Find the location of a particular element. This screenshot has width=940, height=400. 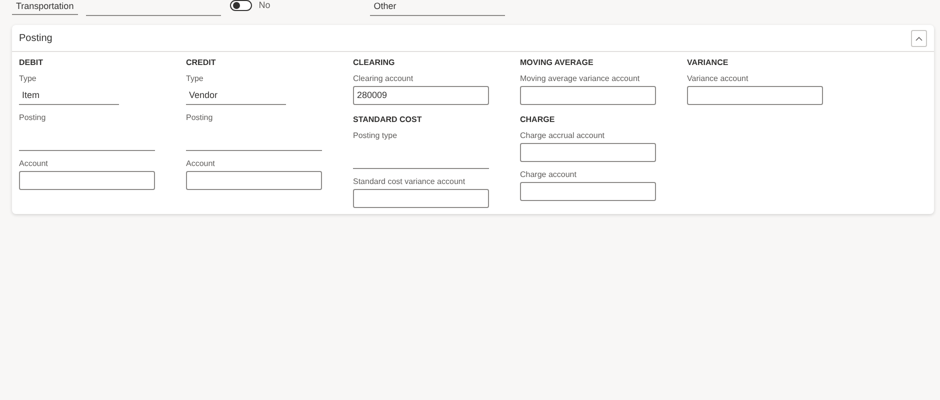

group-heading: VARIANCE is located at coordinates (708, 63).